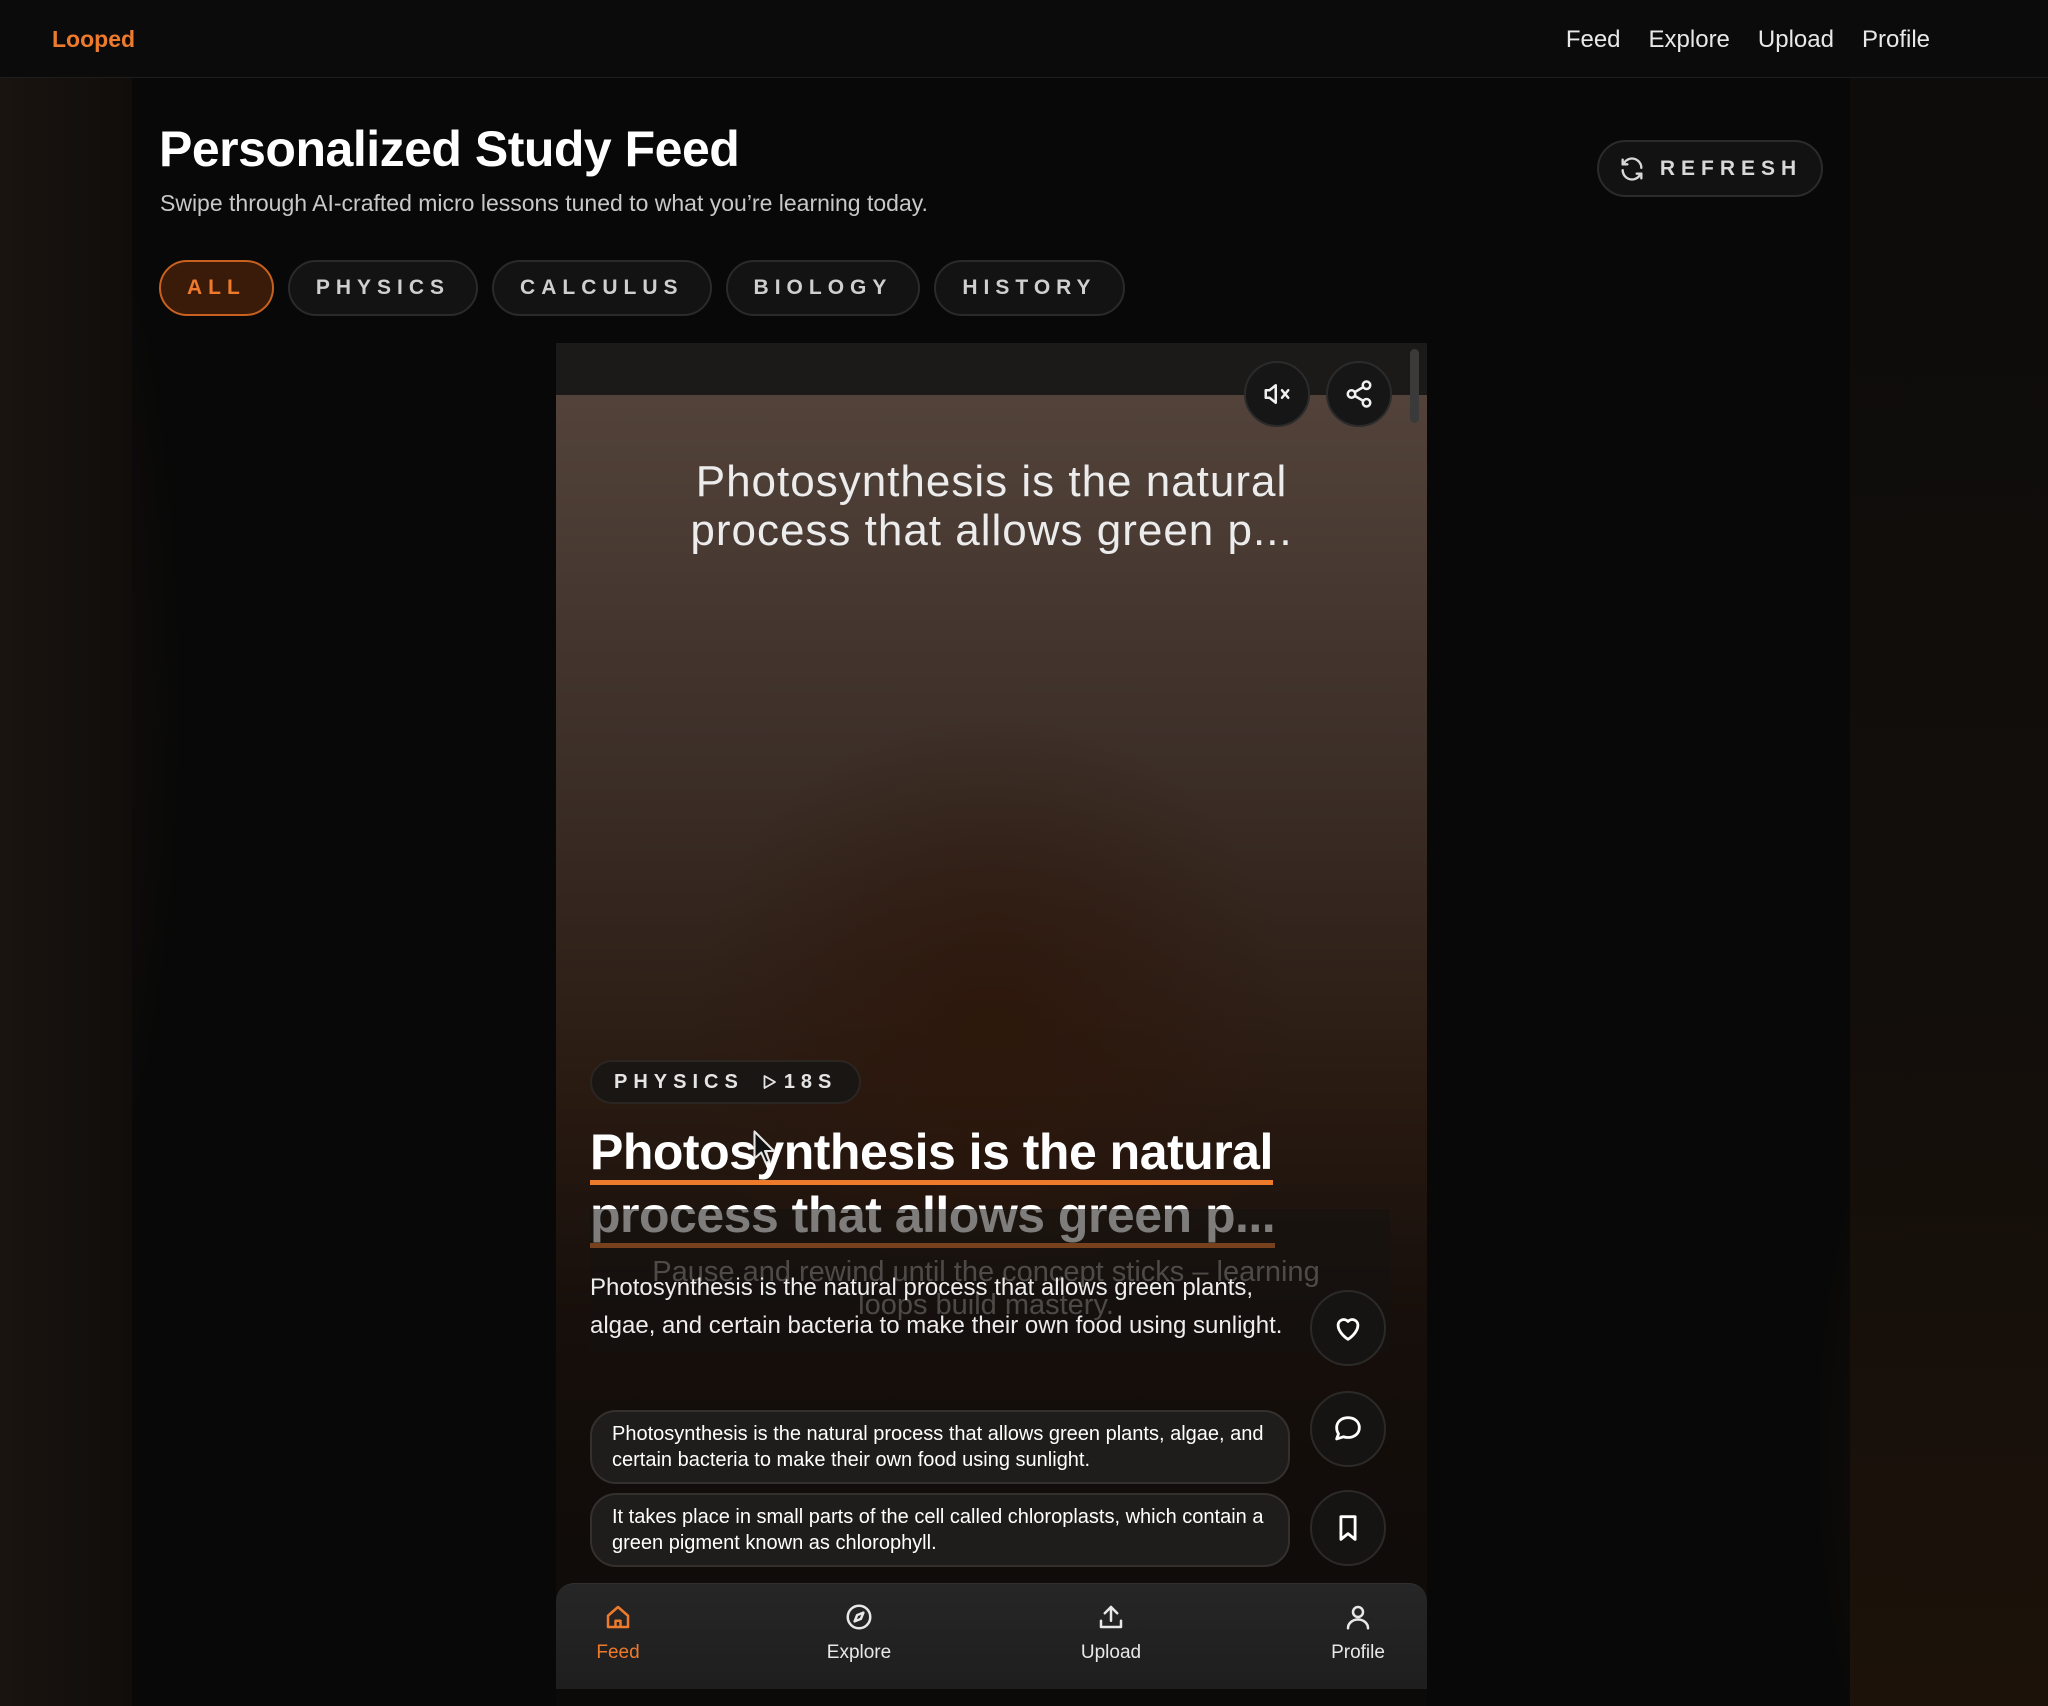 This screenshot has width=2048, height=1706. What do you see at coordinates (1029, 288) in the screenshot?
I see `filter-chip-history: HISTORY` at bounding box center [1029, 288].